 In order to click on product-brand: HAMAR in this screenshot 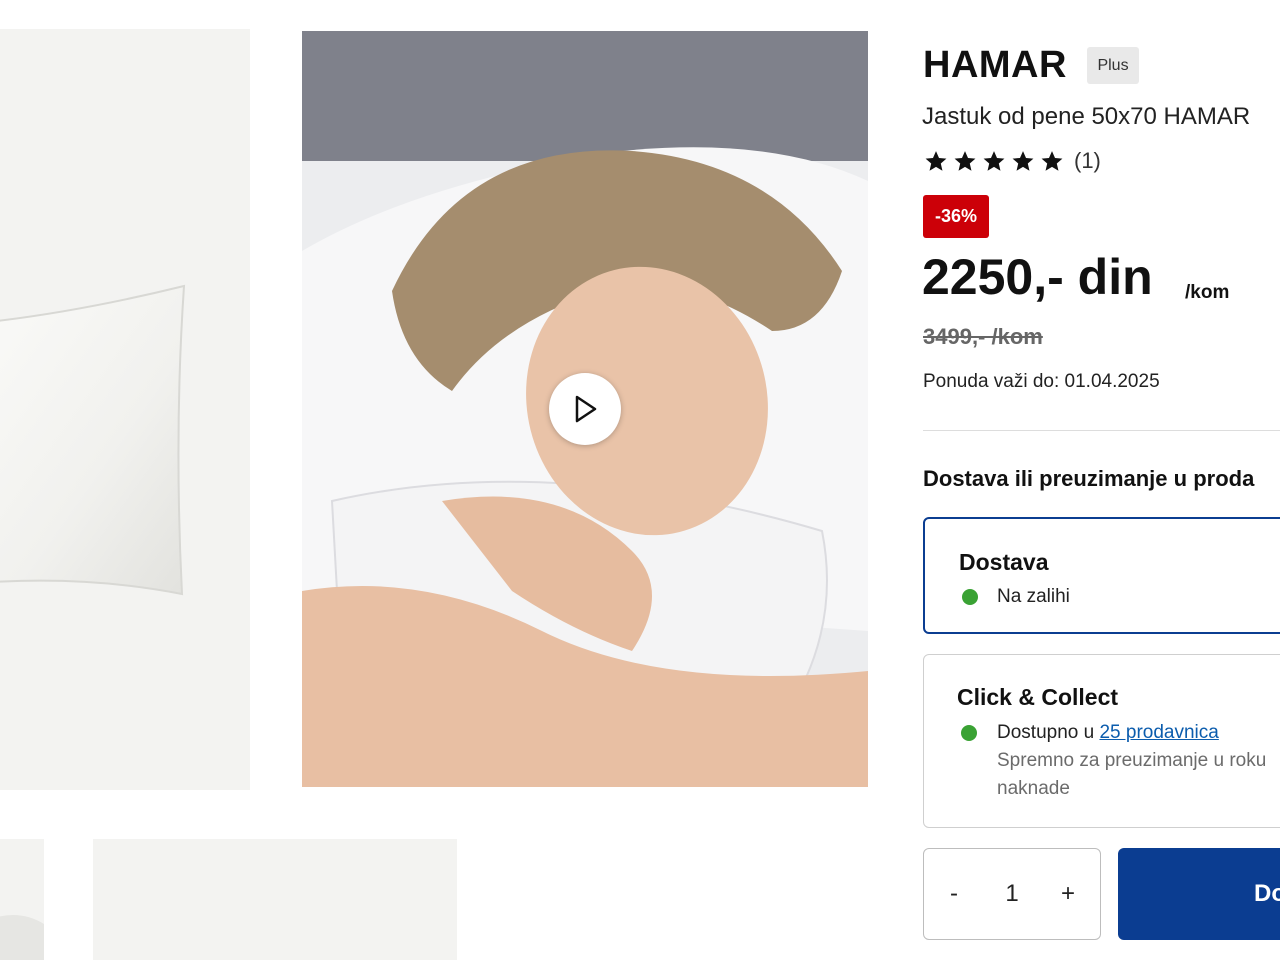, I will do `click(995, 65)`.